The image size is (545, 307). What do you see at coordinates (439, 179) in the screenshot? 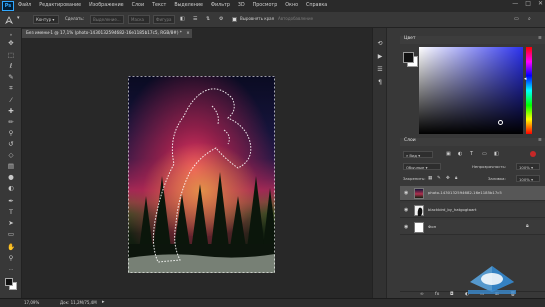
I see `lock-pixels-icon: ✎` at bounding box center [439, 179].